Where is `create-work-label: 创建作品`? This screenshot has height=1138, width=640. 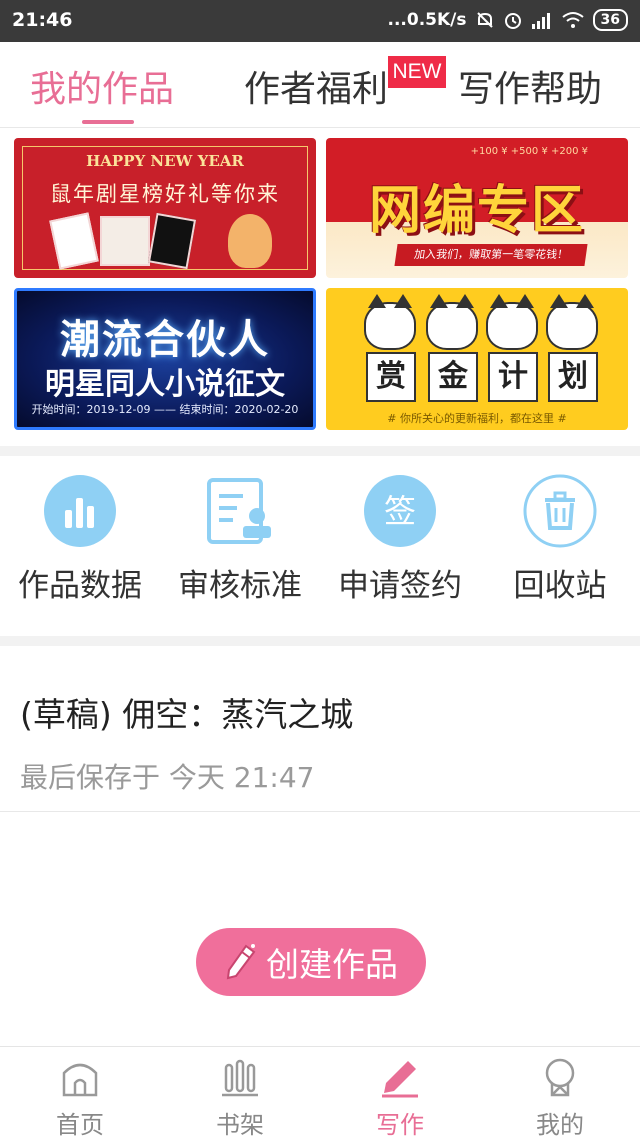 create-work-label: 创建作品 is located at coordinates (332, 964).